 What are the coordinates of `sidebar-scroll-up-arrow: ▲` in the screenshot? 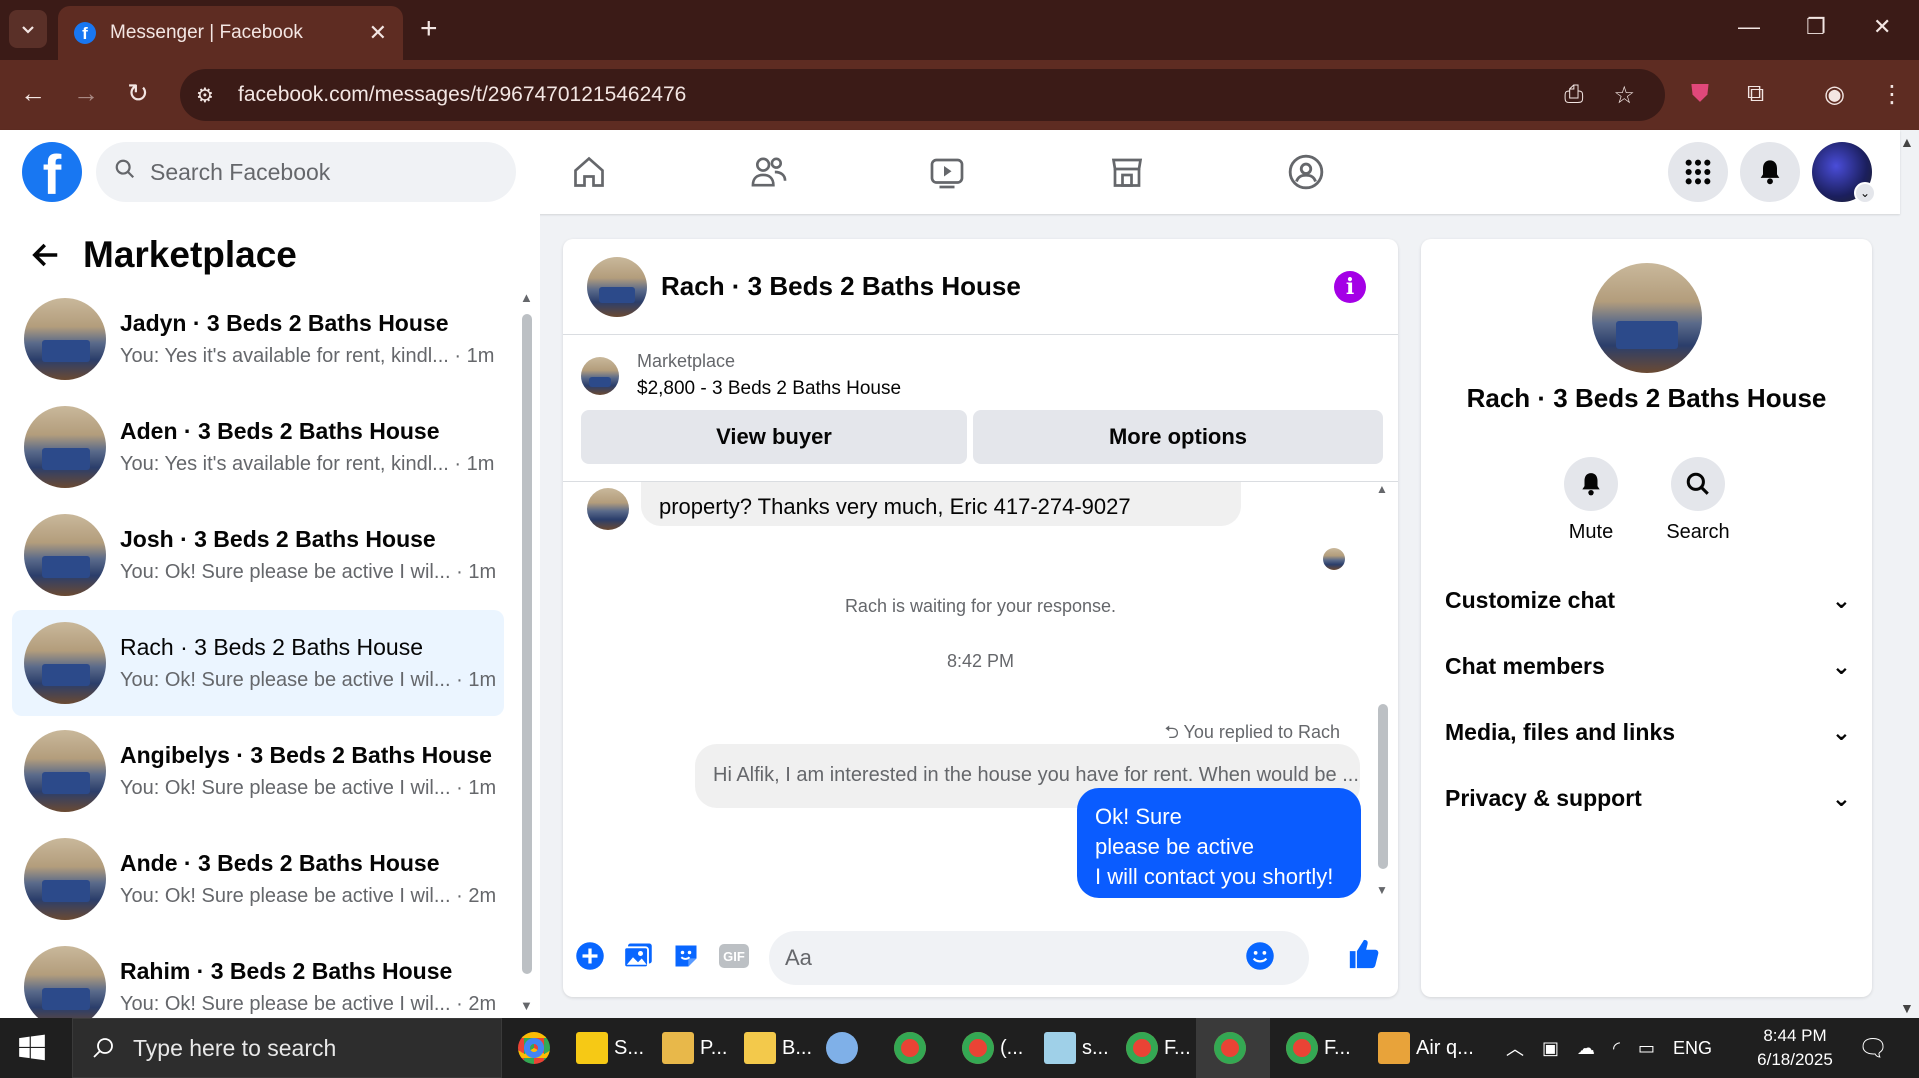 It's located at (526, 297).